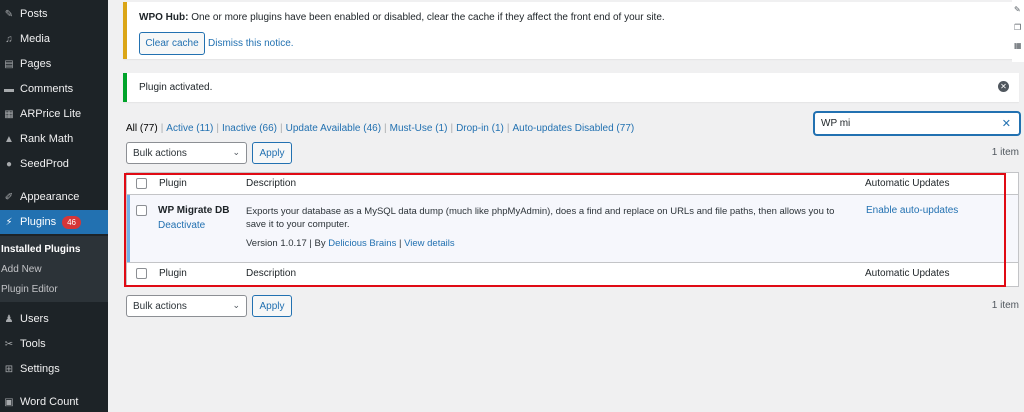 This screenshot has width=1024, height=412. I want to click on table-header: Plugin Description Automatic Updates, so click(572, 184).